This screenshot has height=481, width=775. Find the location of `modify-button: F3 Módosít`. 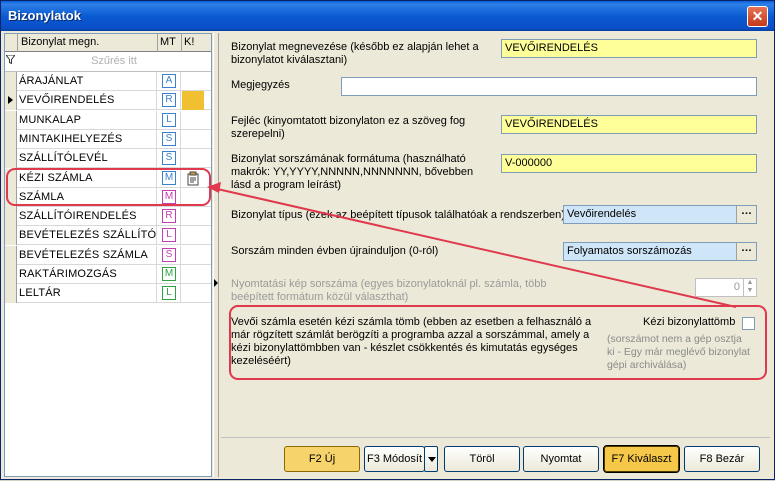

modify-button: F3 Módosít is located at coordinates (394, 459).